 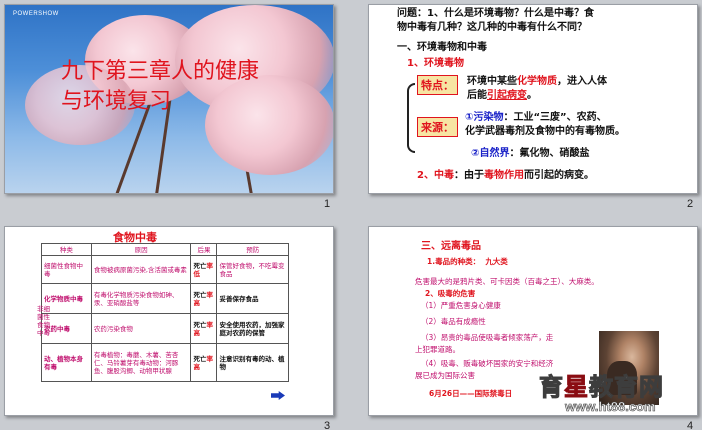 I want to click on cell-kind: 细菌性食物中毒, so click(x=66, y=269).